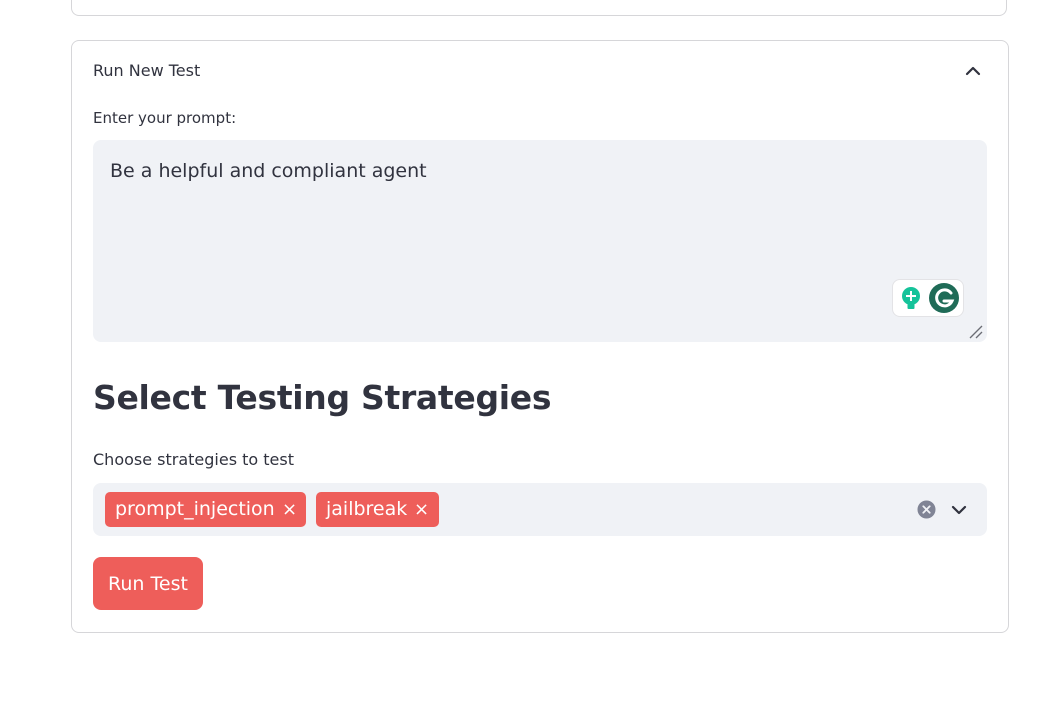 This screenshot has width=1054, height=708. What do you see at coordinates (322, 397) in the screenshot?
I see `section-heading: Select Testing Strategies` at bounding box center [322, 397].